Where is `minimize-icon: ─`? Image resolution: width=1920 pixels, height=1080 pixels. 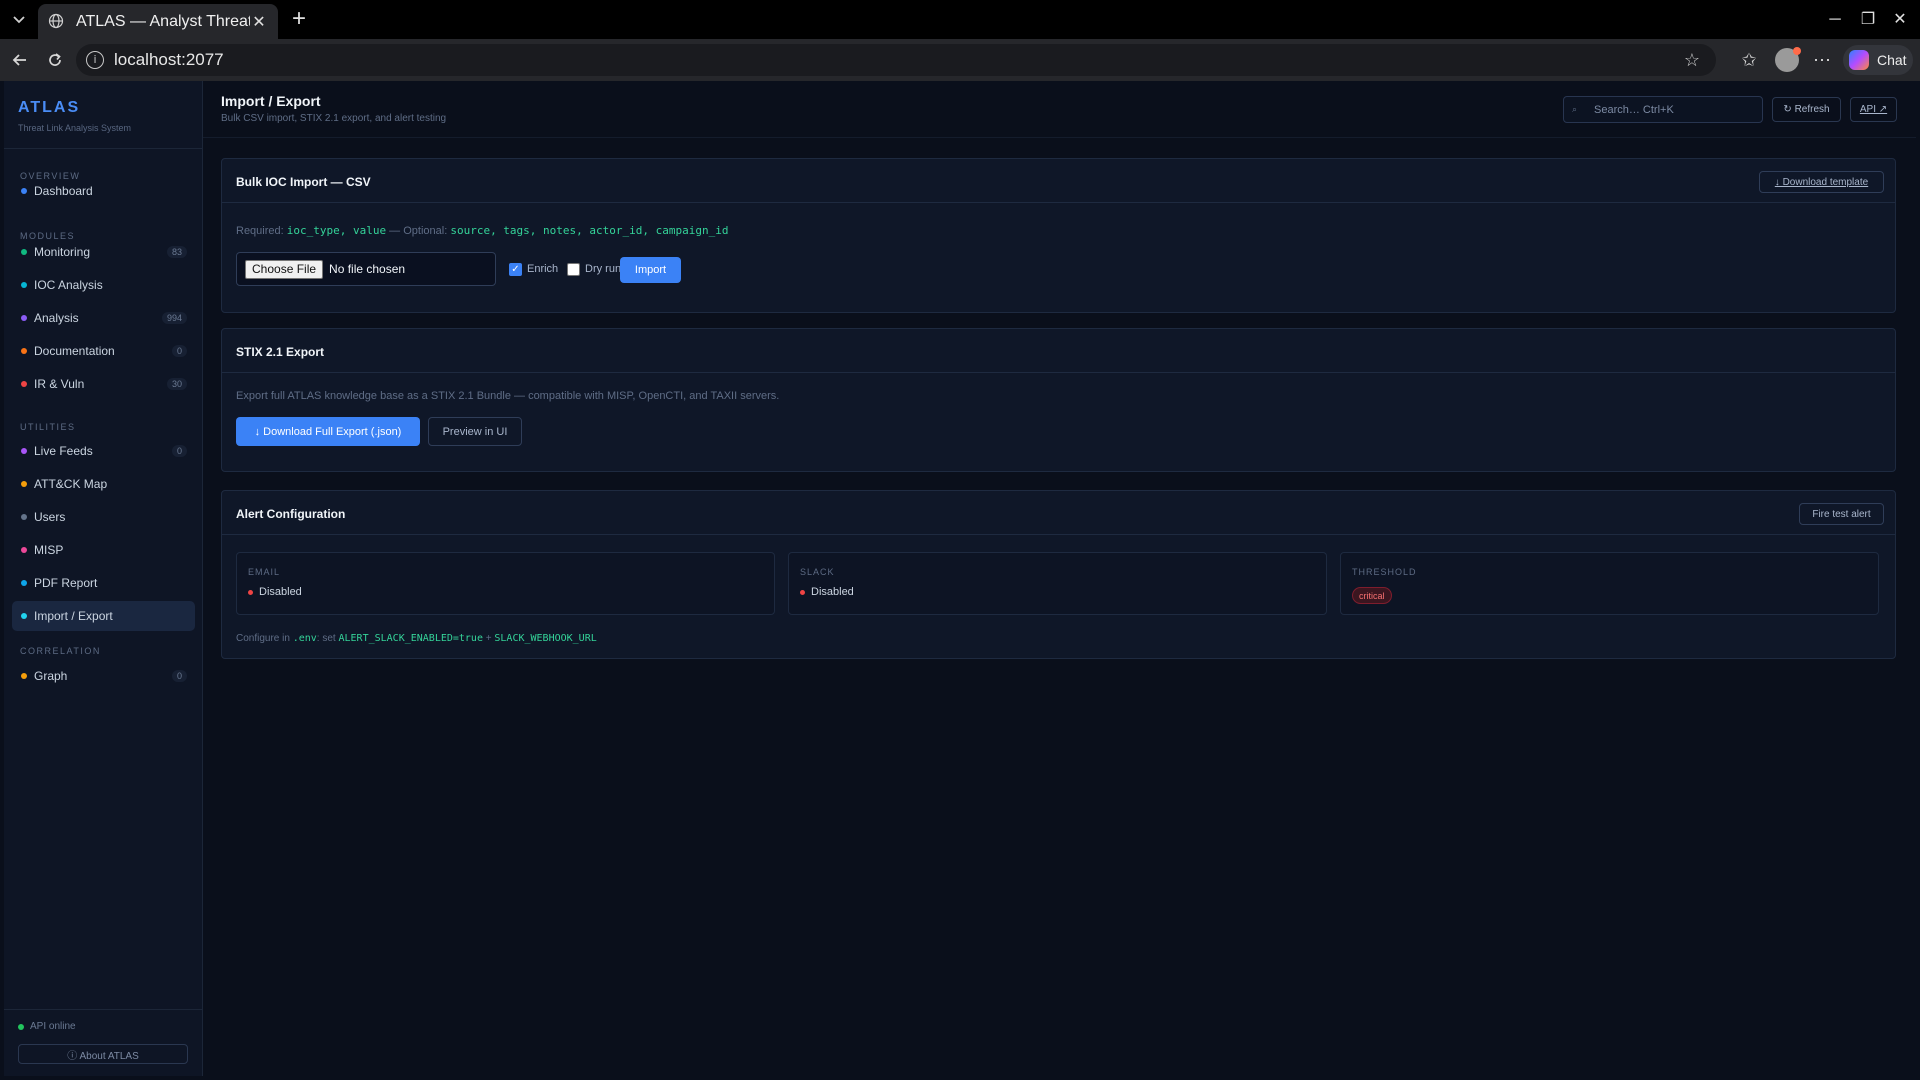
minimize-icon: ─ is located at coordinates (1835, 20).